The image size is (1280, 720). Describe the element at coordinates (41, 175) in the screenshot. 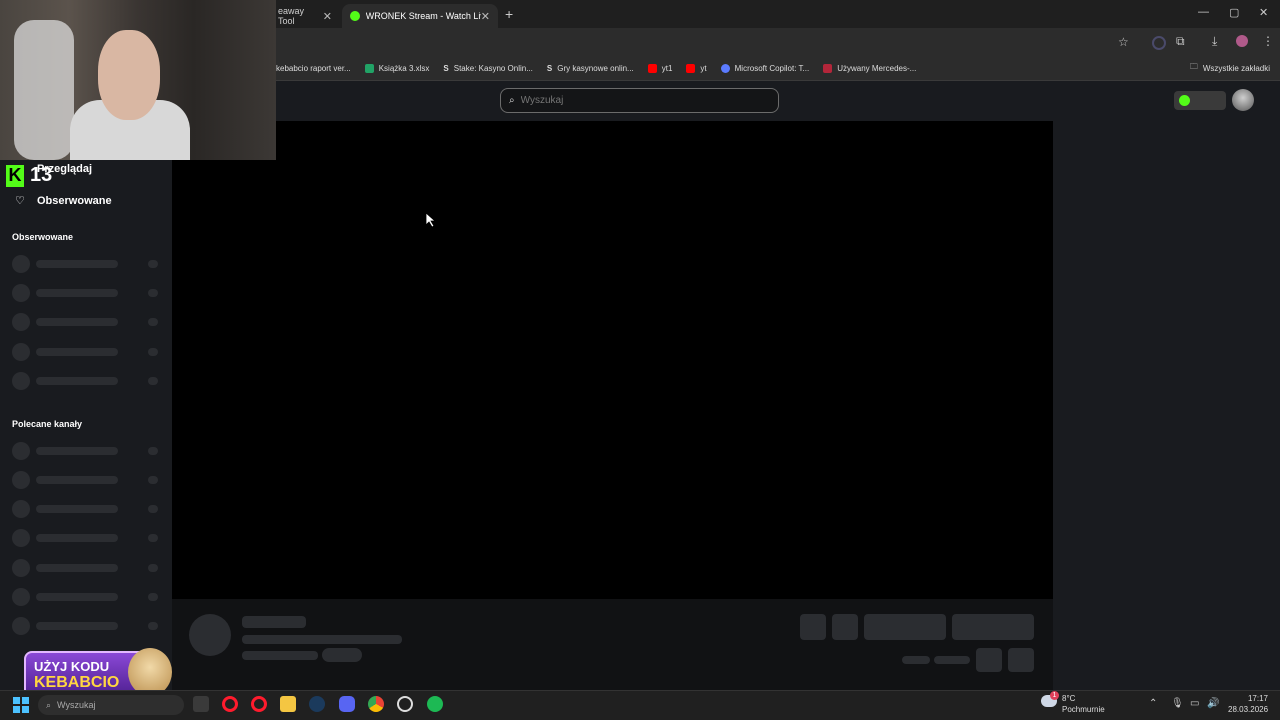

I see `viewer-count: 13` at that location.